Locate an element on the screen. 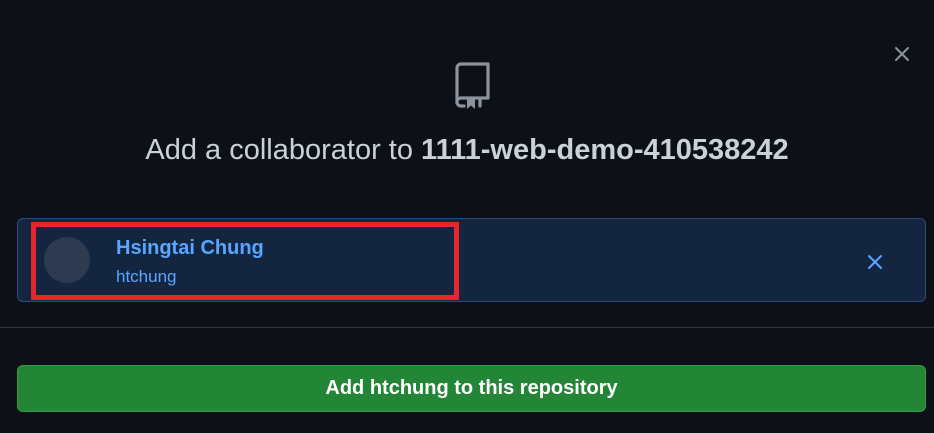 Image resolution: width=934 pixels, height=433 pixels. repository-name: 1111-web-demo-410538242 is located at coordinates (605, 150).